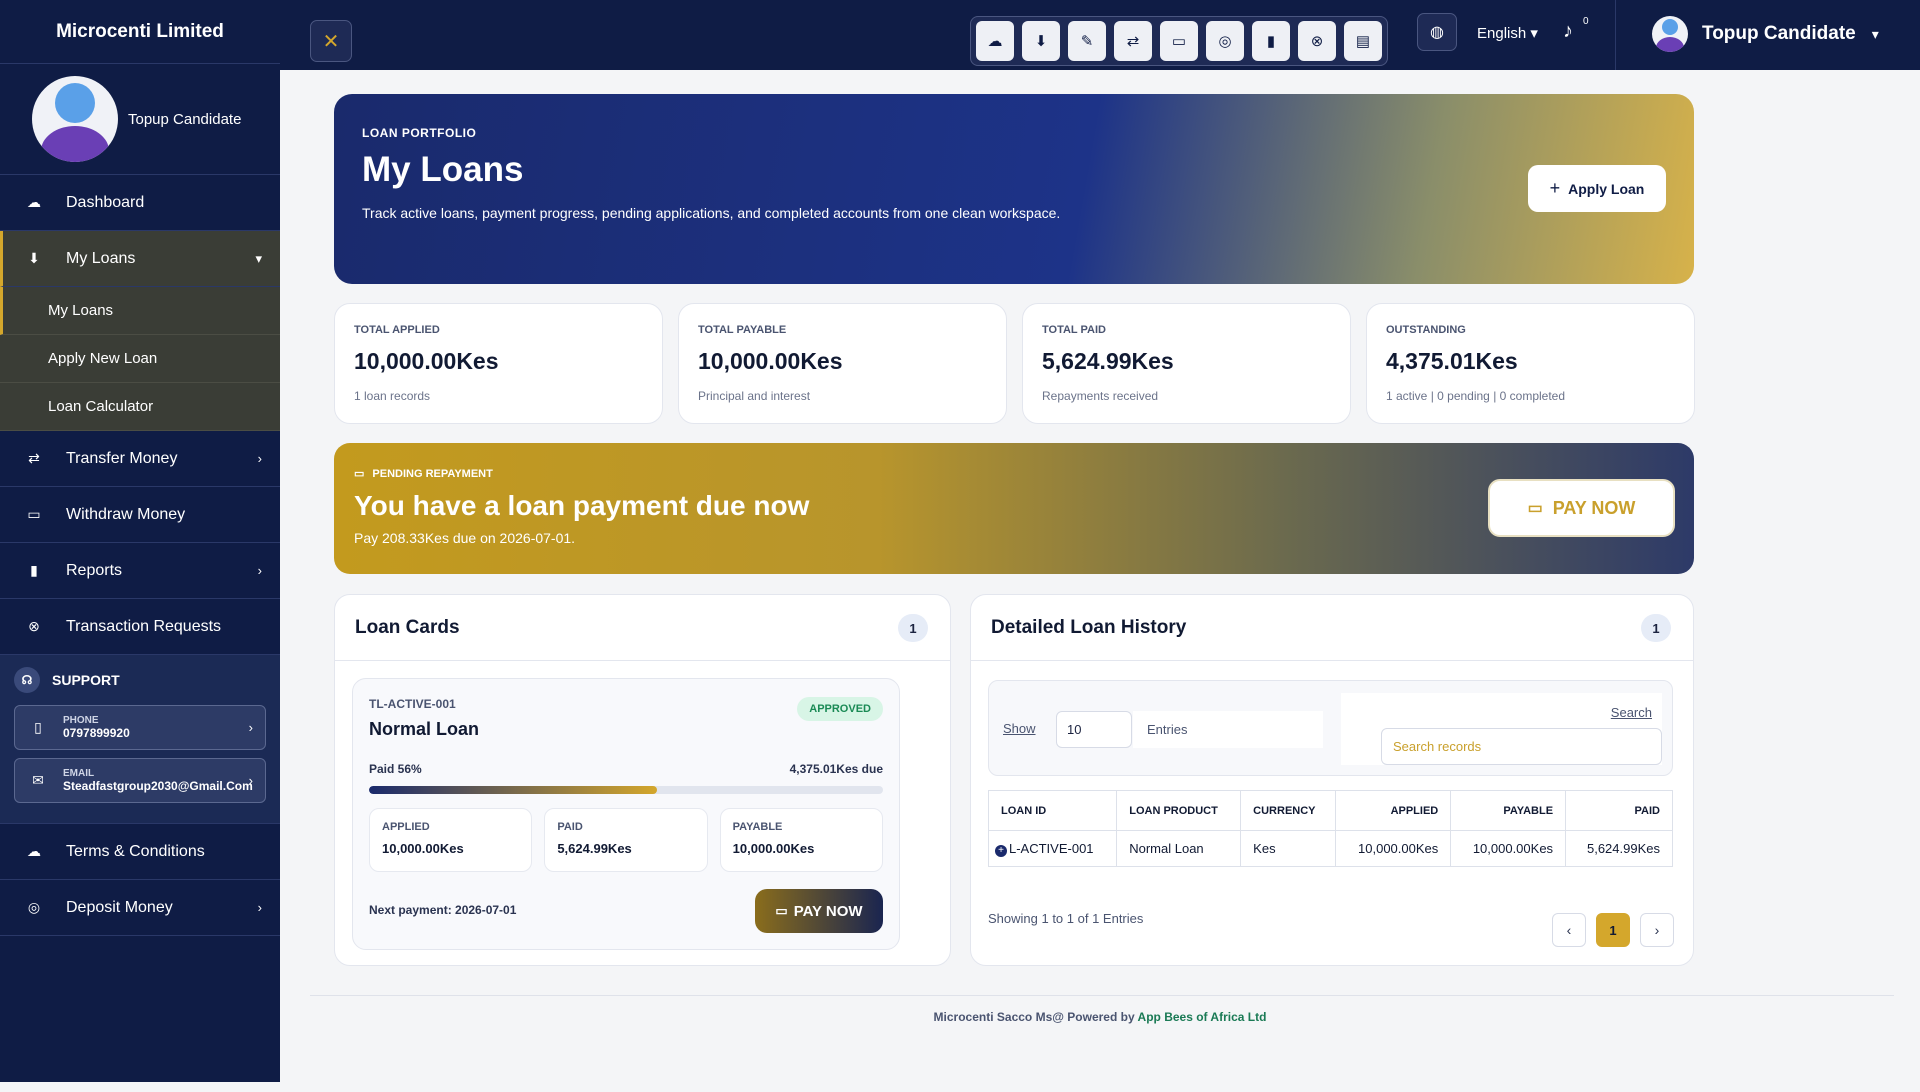  I want to click on progress-bar, so click(626, 790).